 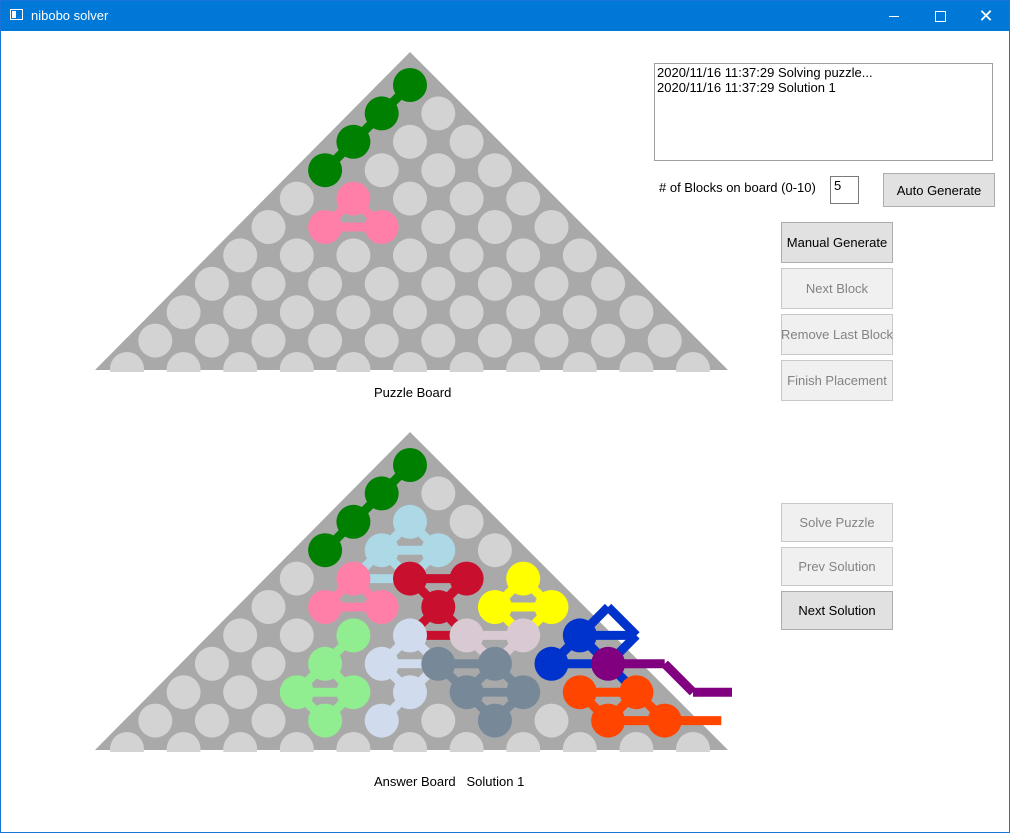 I want to click on title-bar: nibobo solver ✕, so click(x=505, y=16).